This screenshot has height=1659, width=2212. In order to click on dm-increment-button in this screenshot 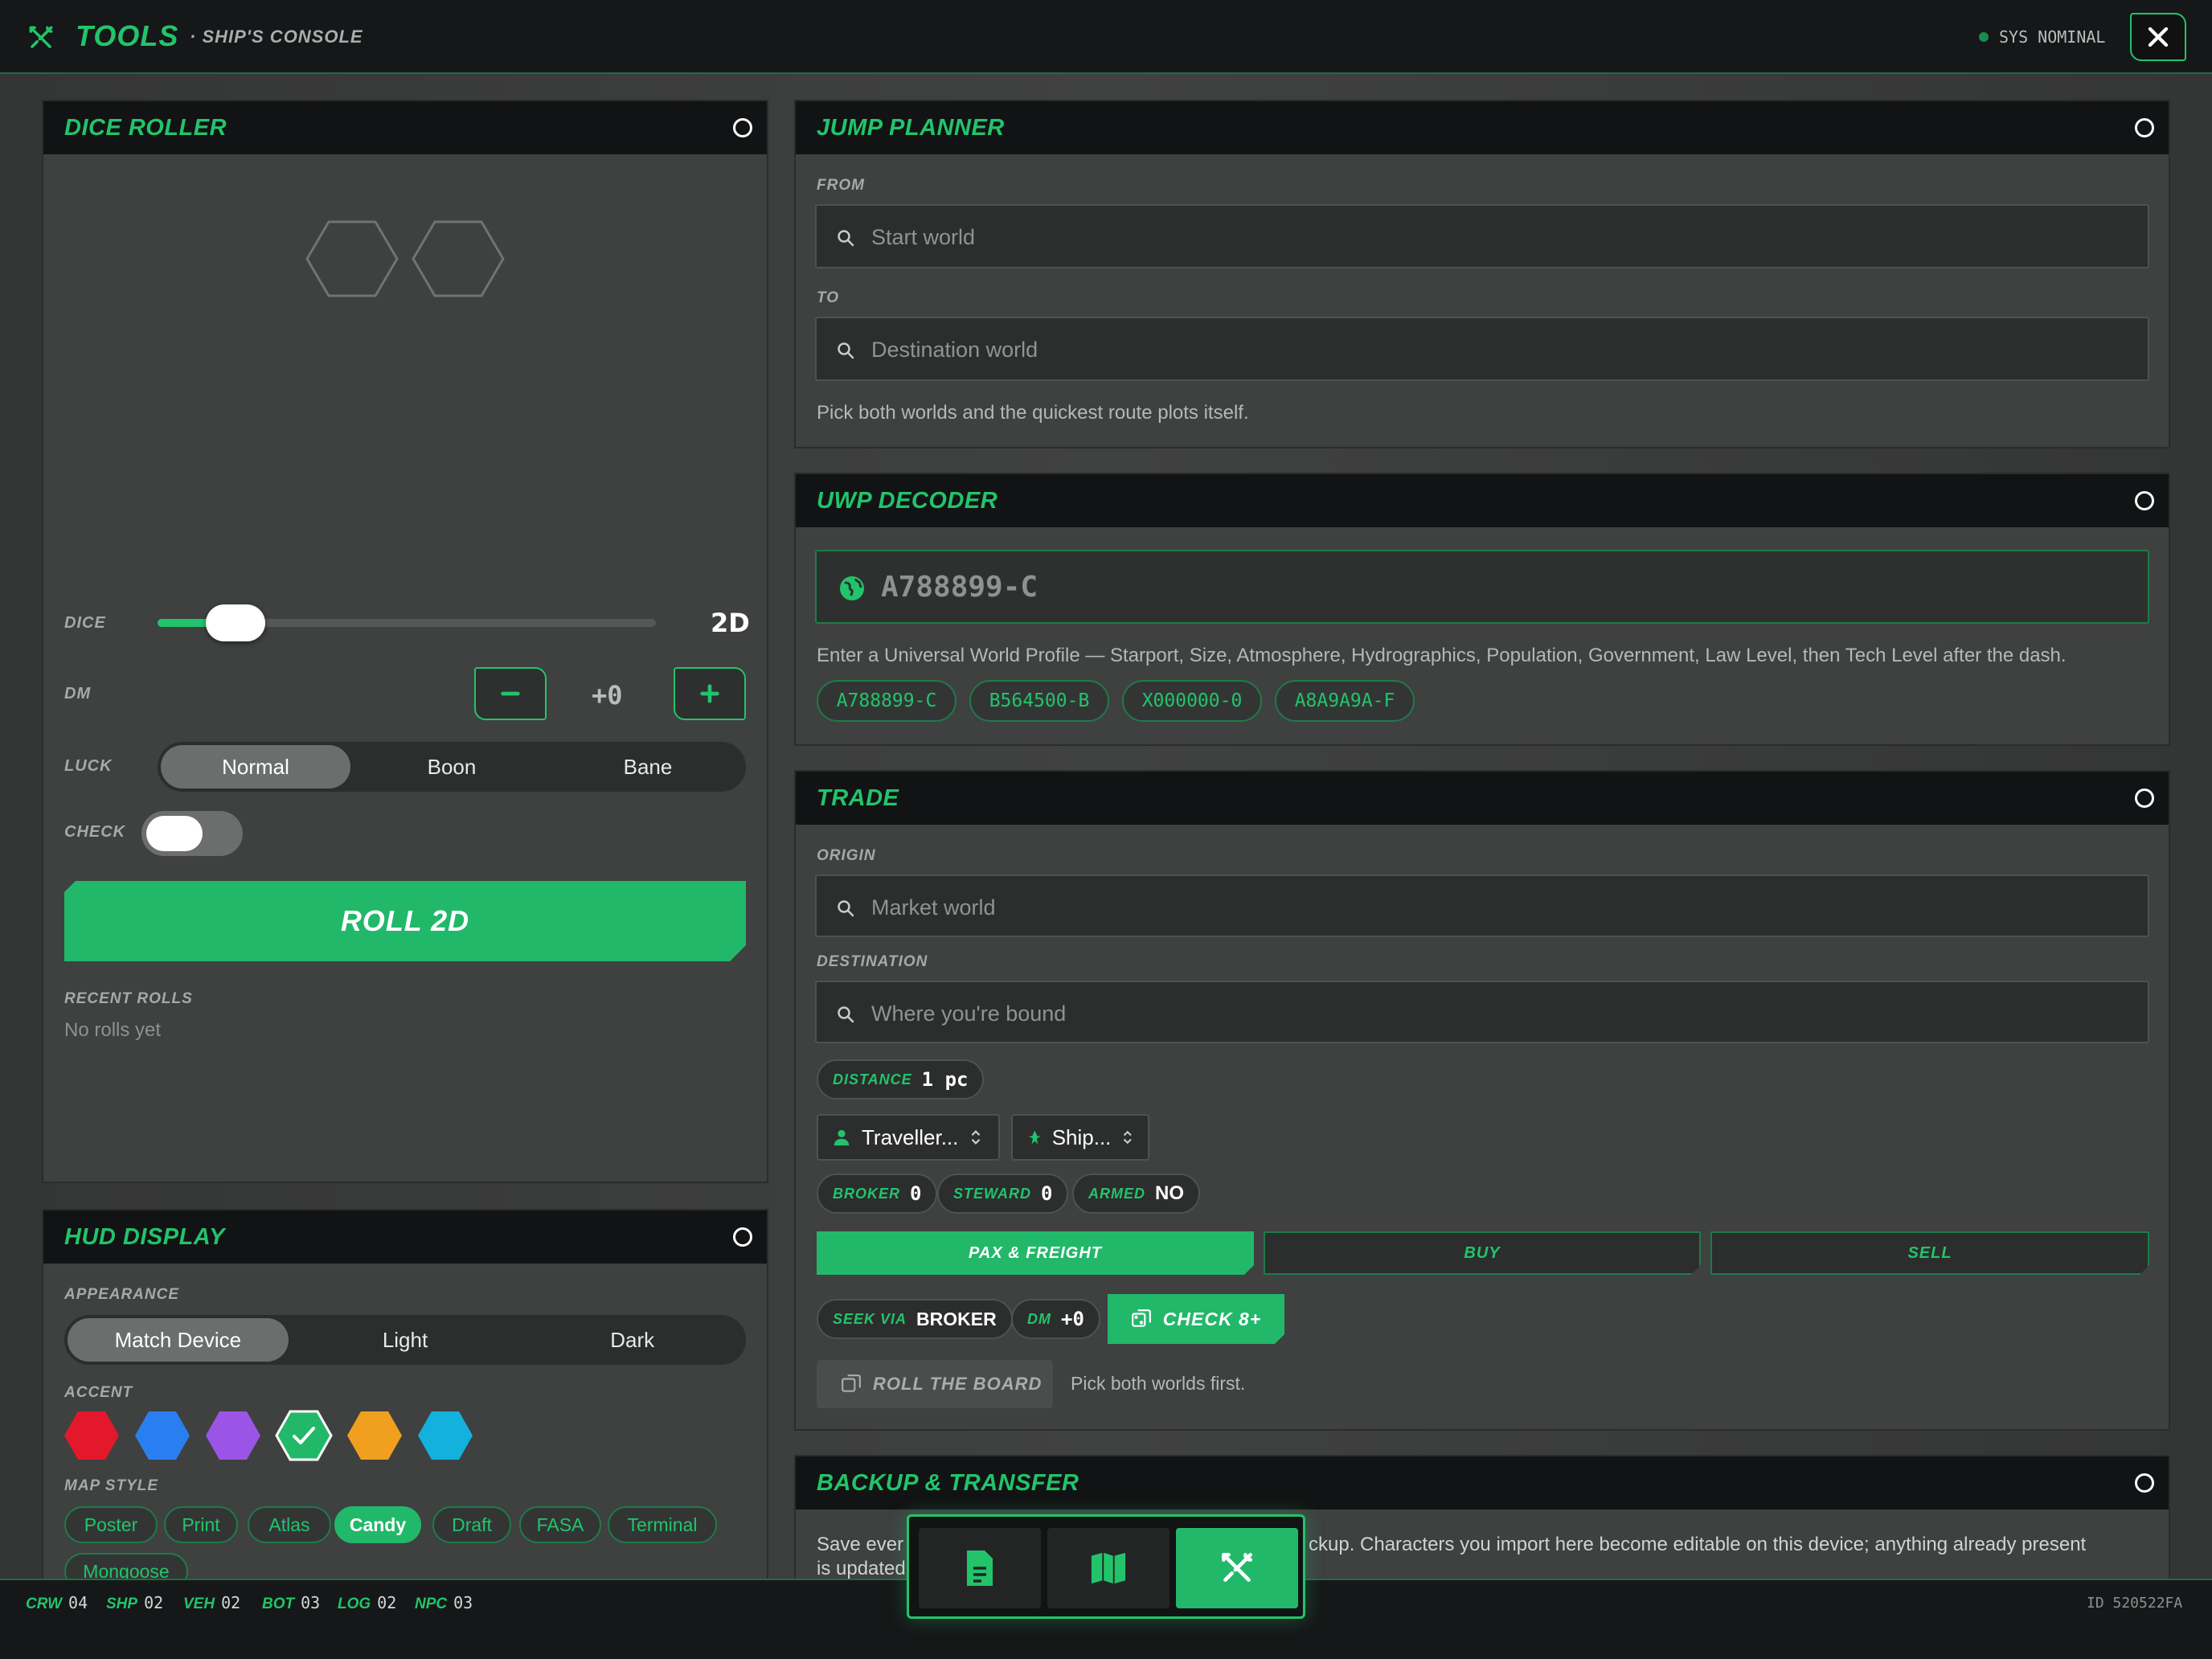, I will do `click(710, 693)`.